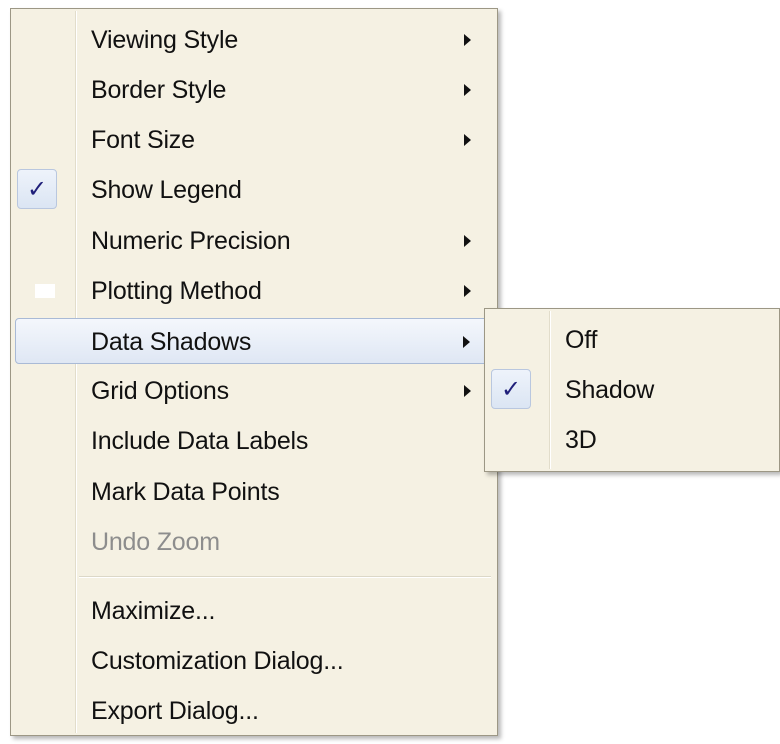 This screenshot has width=780, height=744. I want to click on submenu-item-label: Off, so click(581, 340).